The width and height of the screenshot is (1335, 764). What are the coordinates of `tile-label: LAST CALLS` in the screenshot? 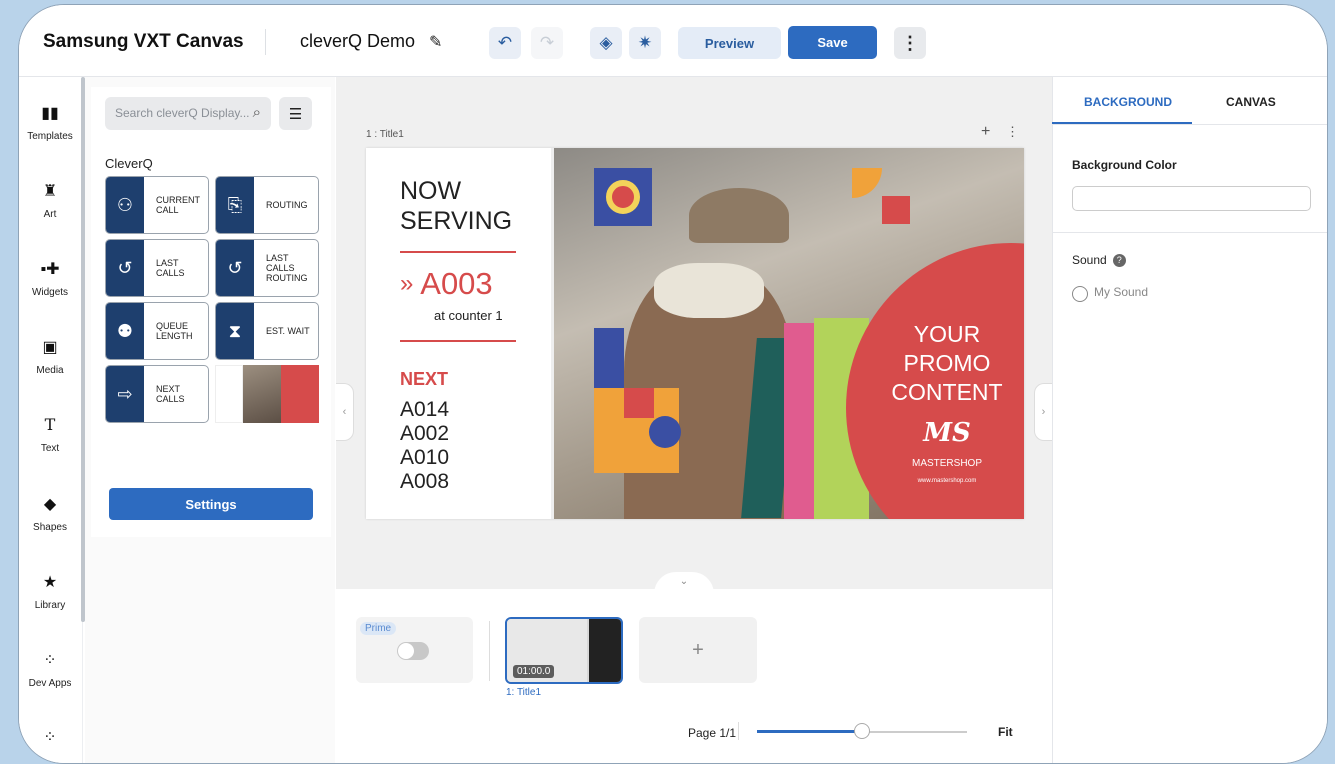 It's located at (170, 268).